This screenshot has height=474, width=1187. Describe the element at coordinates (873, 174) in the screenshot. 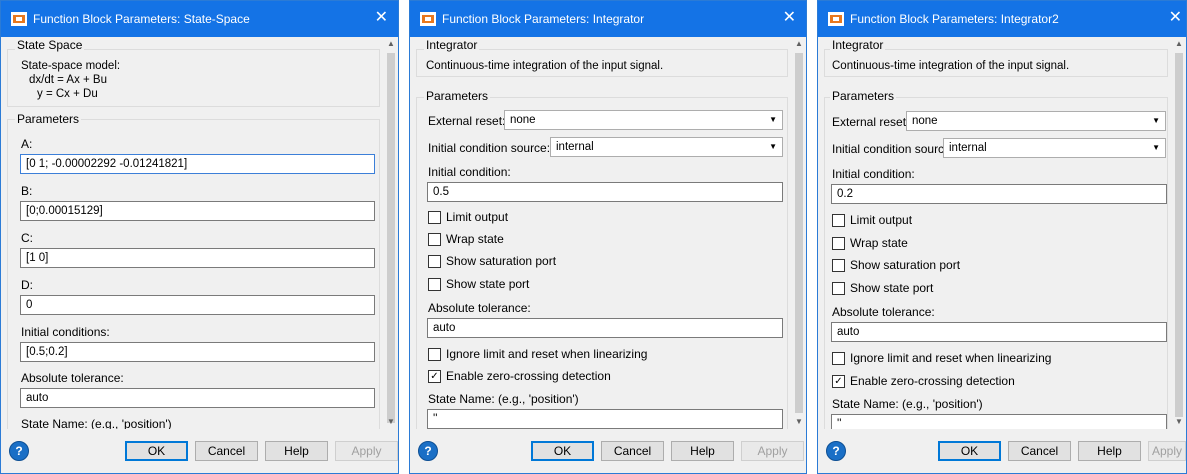

I see `initial-condition-label: Initial condition:` at that location.